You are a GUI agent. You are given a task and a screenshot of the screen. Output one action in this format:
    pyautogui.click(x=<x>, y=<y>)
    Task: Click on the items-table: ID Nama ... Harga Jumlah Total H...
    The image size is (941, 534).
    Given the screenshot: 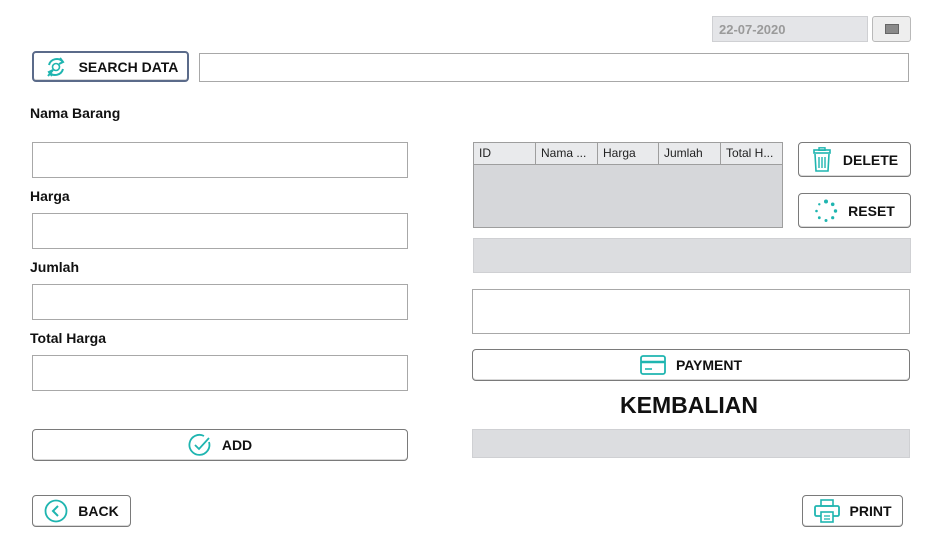 What is the action you would take?
    pyautogui.click(x=628, y=185)
    